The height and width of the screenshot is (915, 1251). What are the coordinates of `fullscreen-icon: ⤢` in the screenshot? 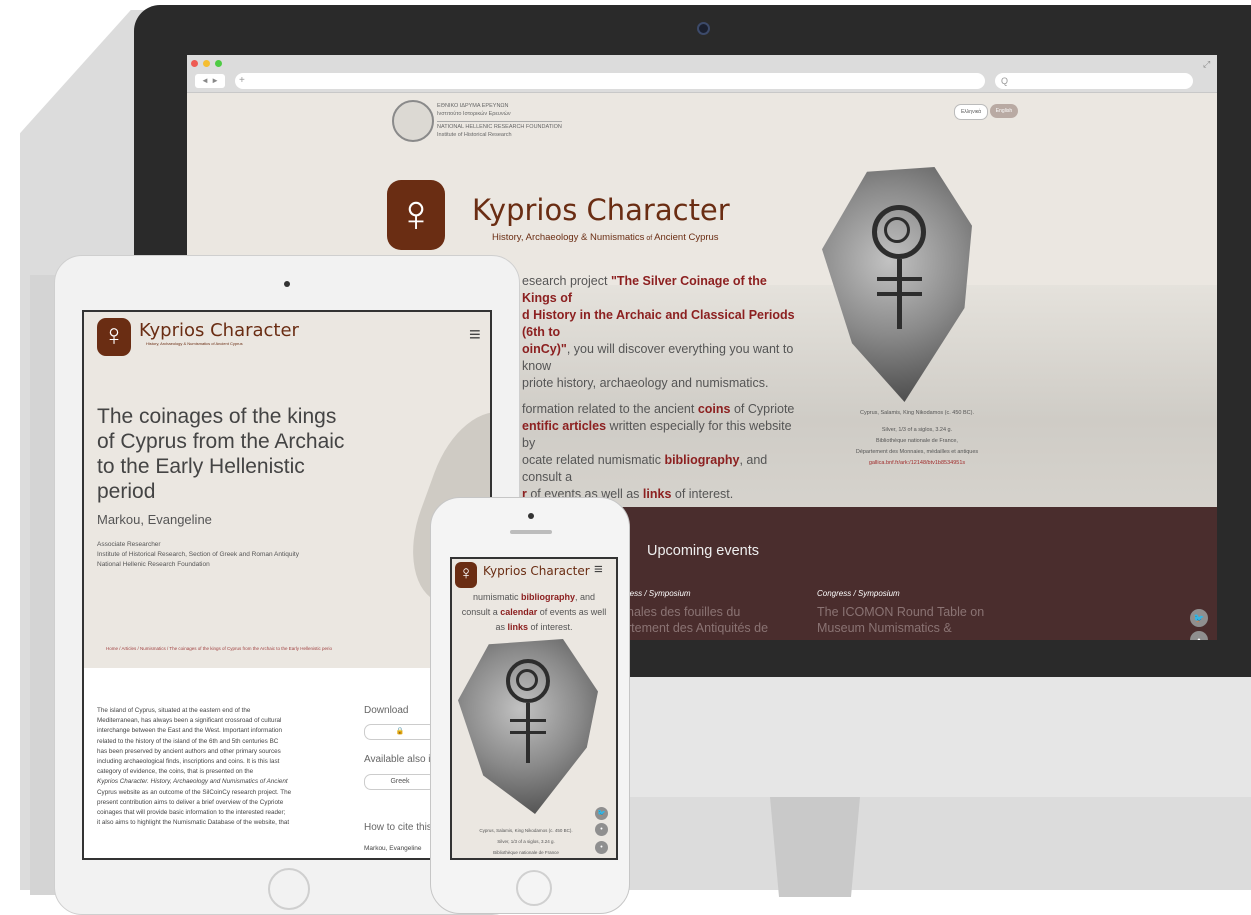 It's located at (1206, 64).